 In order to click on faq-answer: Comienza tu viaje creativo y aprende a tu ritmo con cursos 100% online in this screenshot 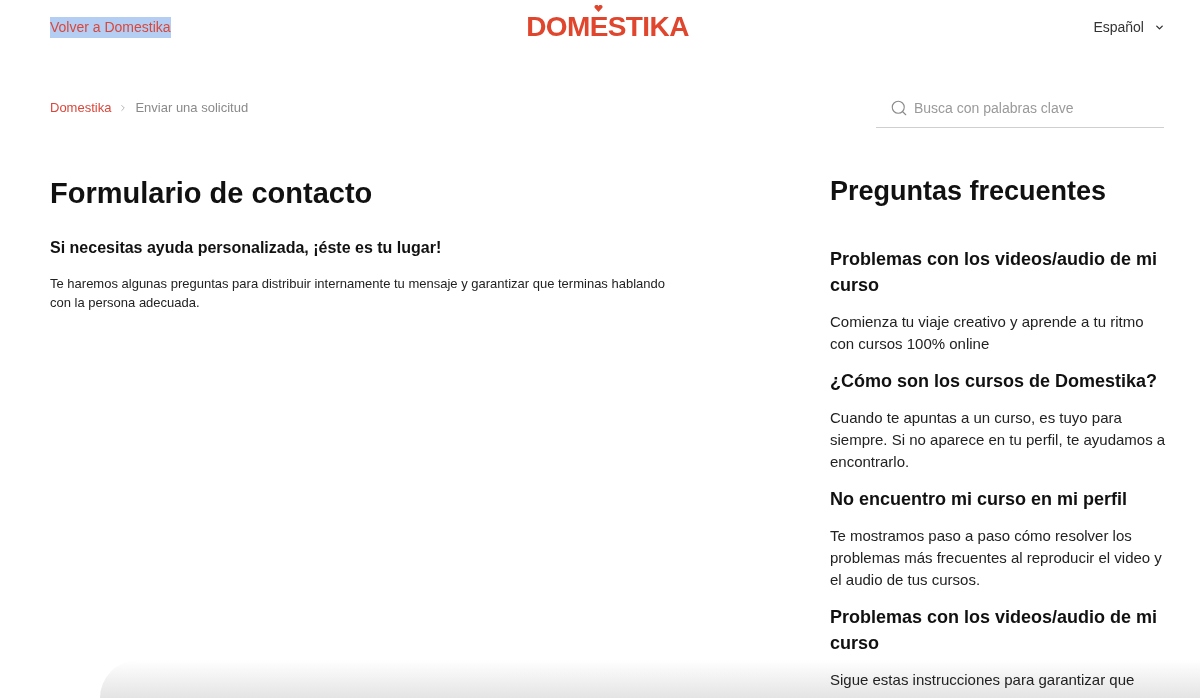, I will do `click(987, 333)`.